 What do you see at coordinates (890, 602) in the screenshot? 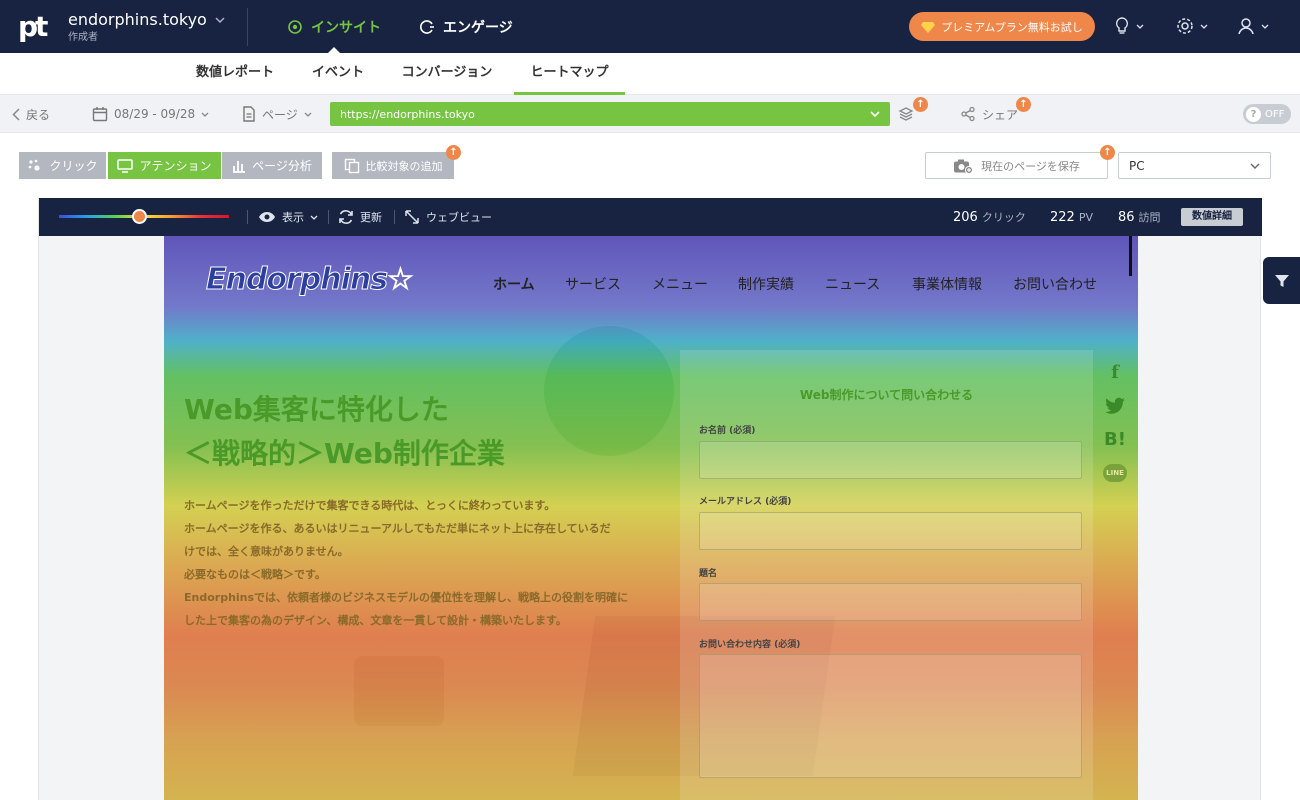
I see `form-subject-field` at bounding box center [890, 602].